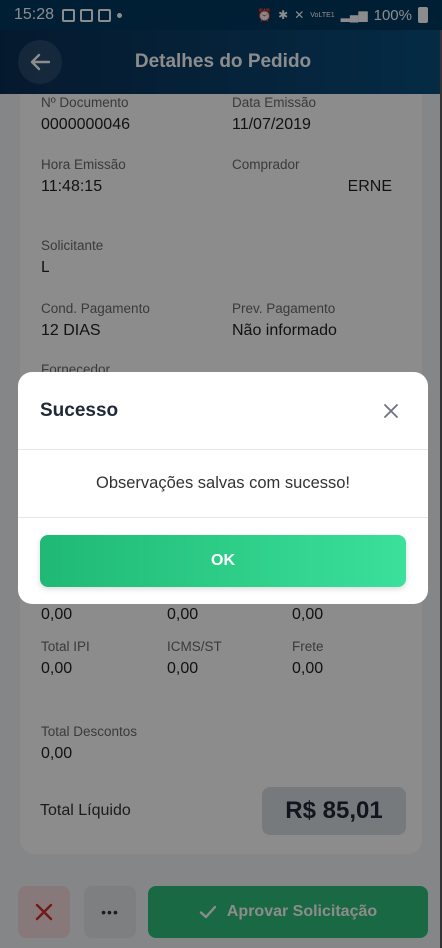 This screenshot has width=442, height=948. Describe the element at coordinates (223, 561) in the screenshot. I see `ok-button: OK` at that location.